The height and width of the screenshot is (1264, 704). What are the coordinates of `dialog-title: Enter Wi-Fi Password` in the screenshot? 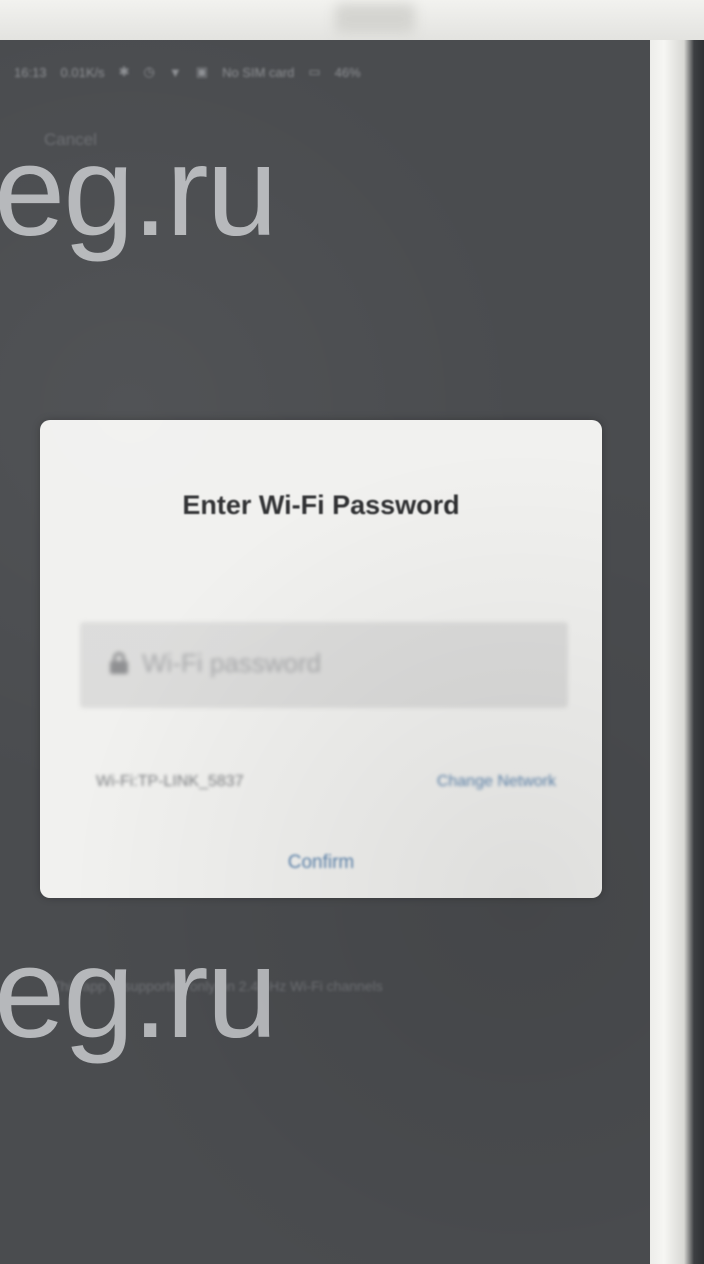 It's located at (321, 505).